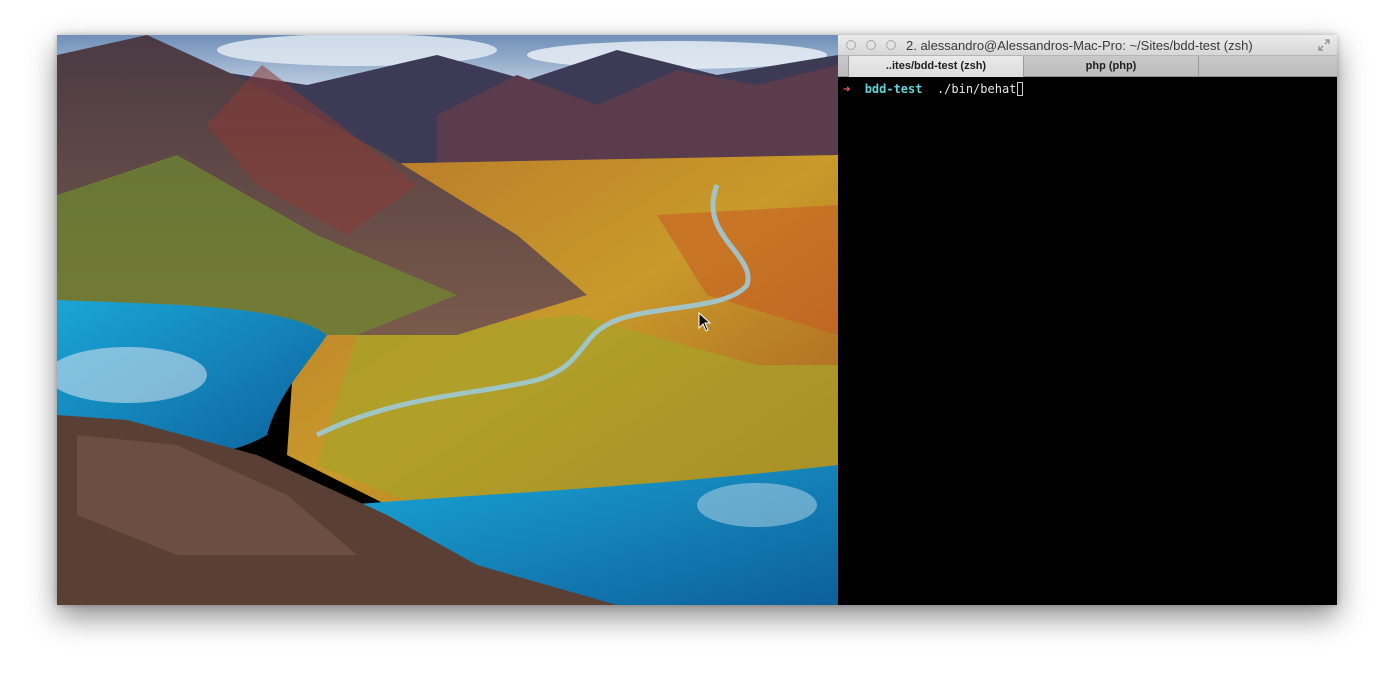  What do you see at coordinates (1324, 45) in the screenshot?
I see `fullscreen-icon` at bounding box center [1324, 45].